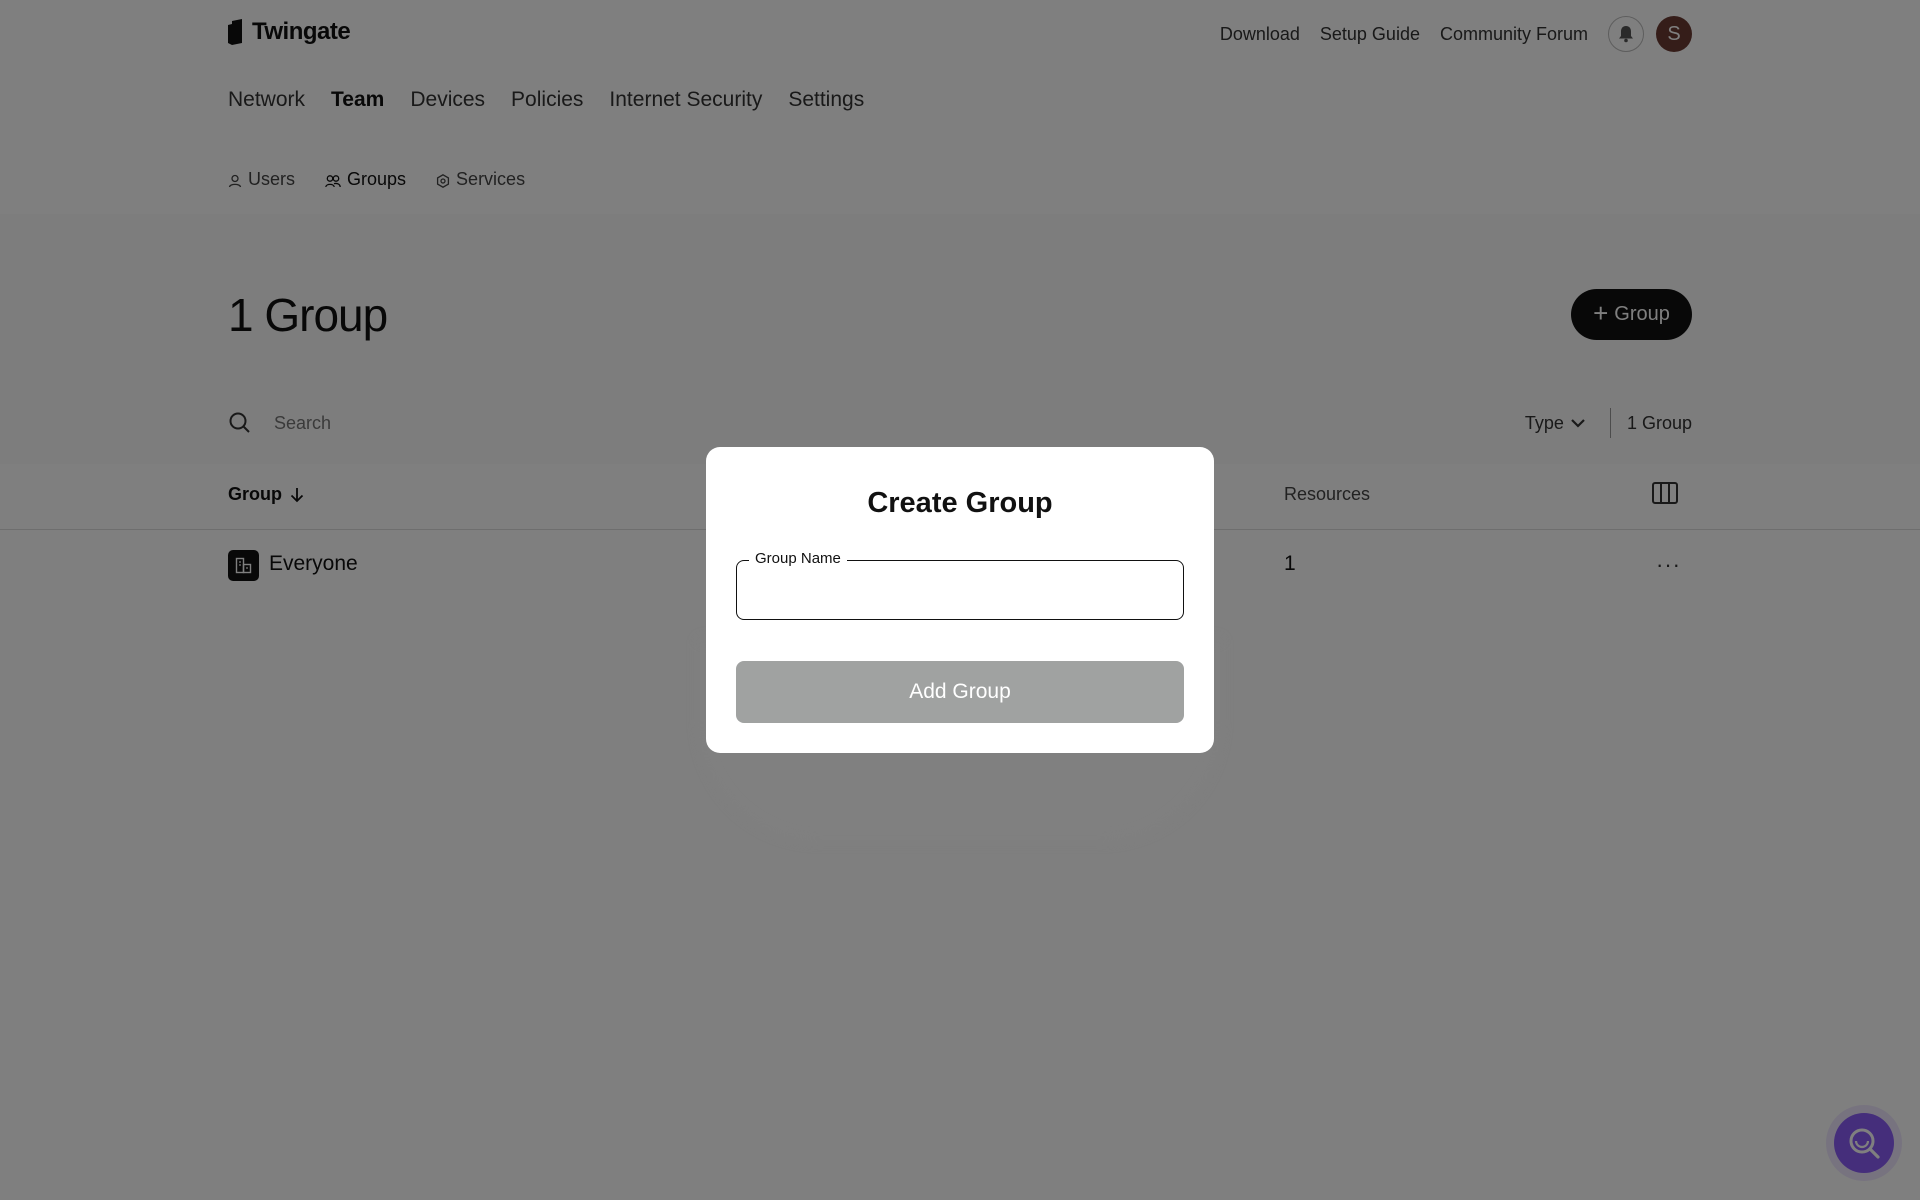 The width and height of the screenshot is (1920, 1200). What do you see at coordinates (960, 590) in the screenshot?
I see `group-name-input` at bounding box center [960, 590].